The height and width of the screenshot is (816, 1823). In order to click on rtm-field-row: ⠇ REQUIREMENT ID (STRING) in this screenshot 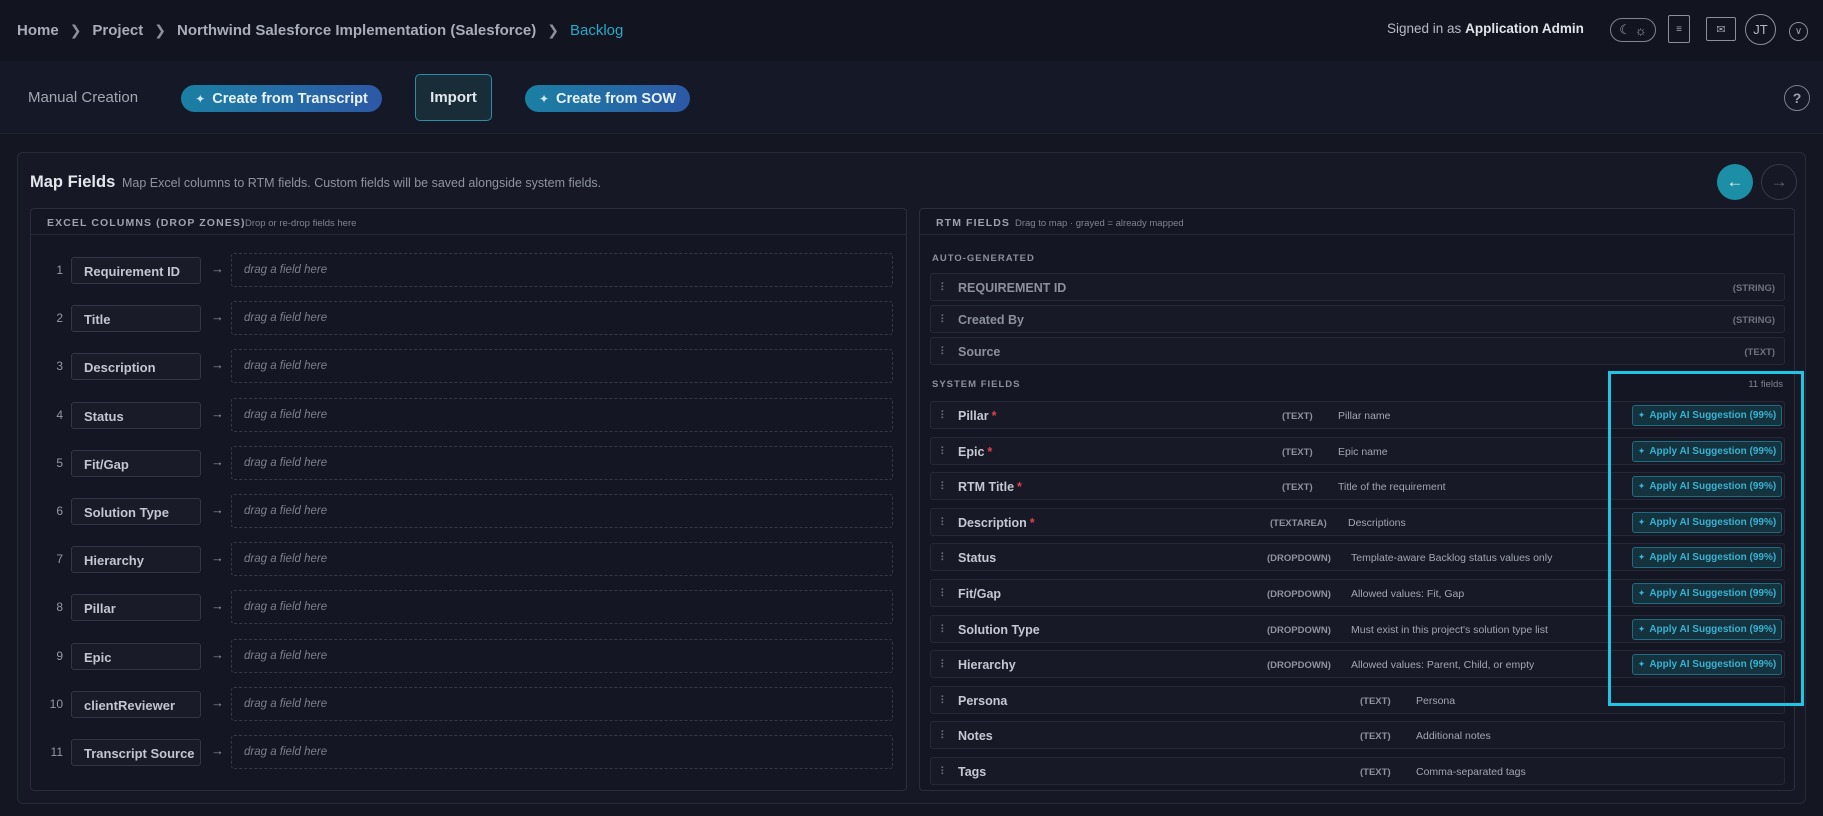, I will do `click(1357, 287)`.